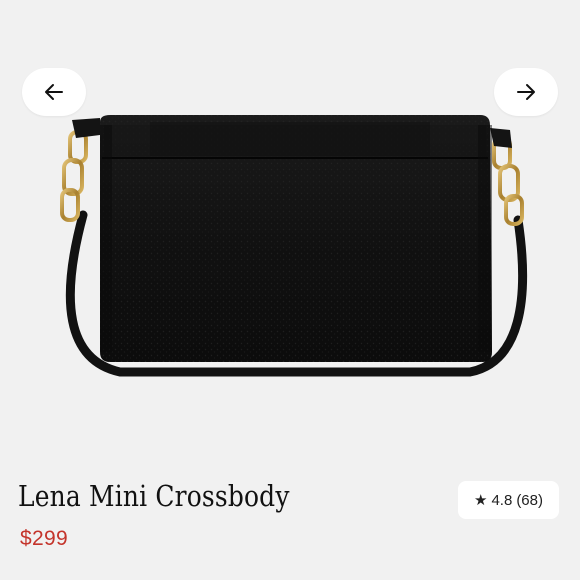  Describe the element at coordinates (529, 500) in the screenshot. I see `rating-count: (68)` at that location.